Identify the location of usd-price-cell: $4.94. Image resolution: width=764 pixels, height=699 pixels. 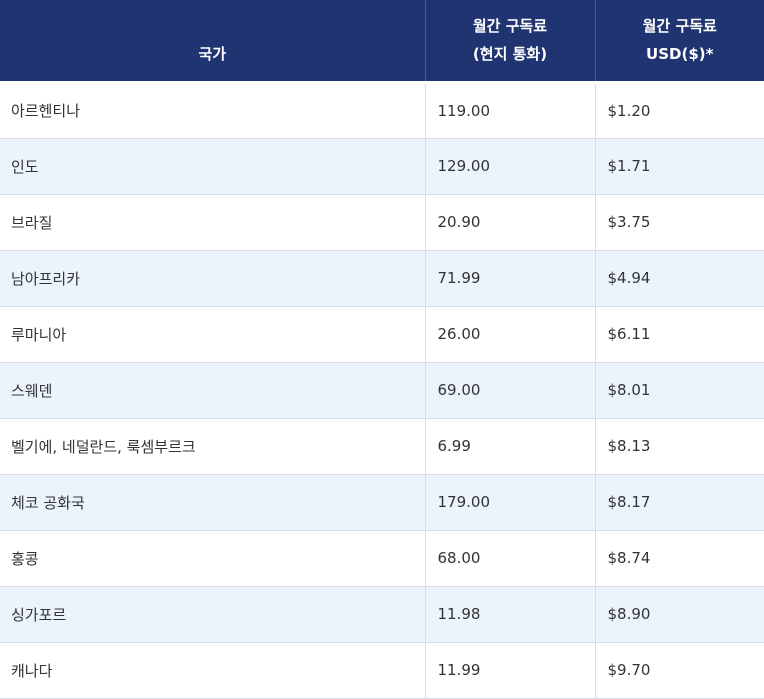
(679, 278).